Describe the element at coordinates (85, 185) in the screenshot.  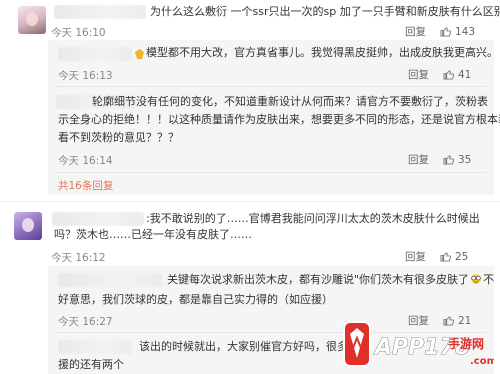
I see `more-replies-link: 共16条回复` at that location.